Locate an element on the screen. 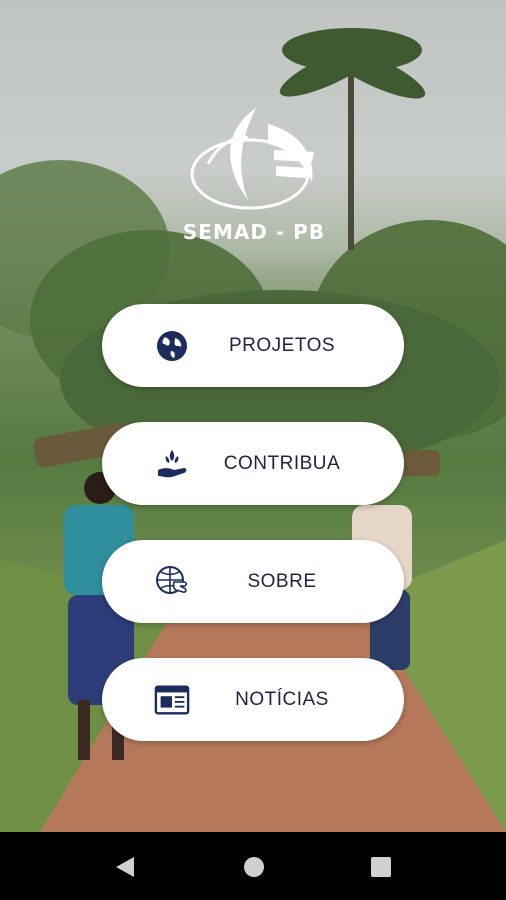  back-icon is located at coordinates (125, 869).